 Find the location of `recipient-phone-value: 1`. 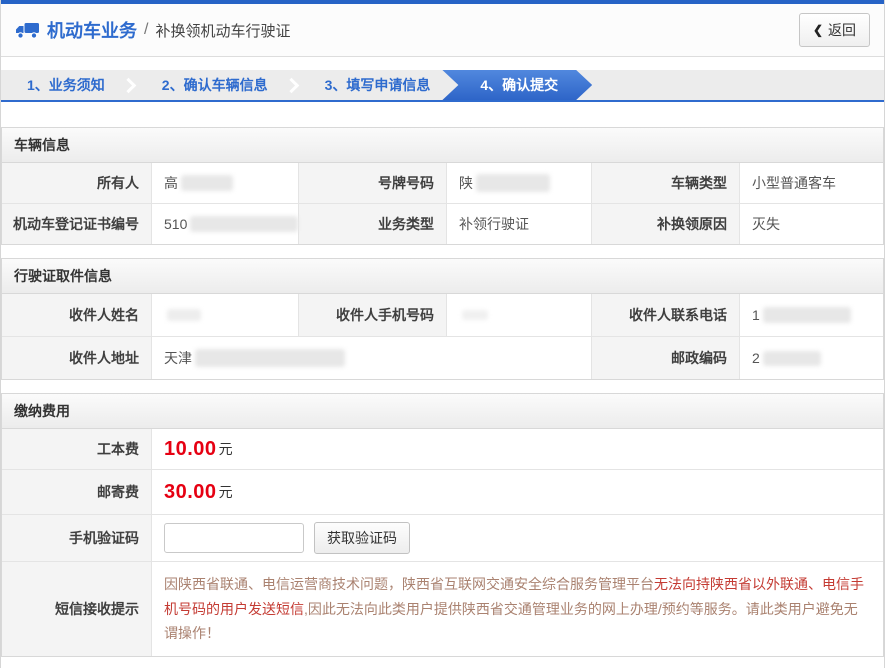

recipient-phone-value: 1 is located at coordinates (811, 315).